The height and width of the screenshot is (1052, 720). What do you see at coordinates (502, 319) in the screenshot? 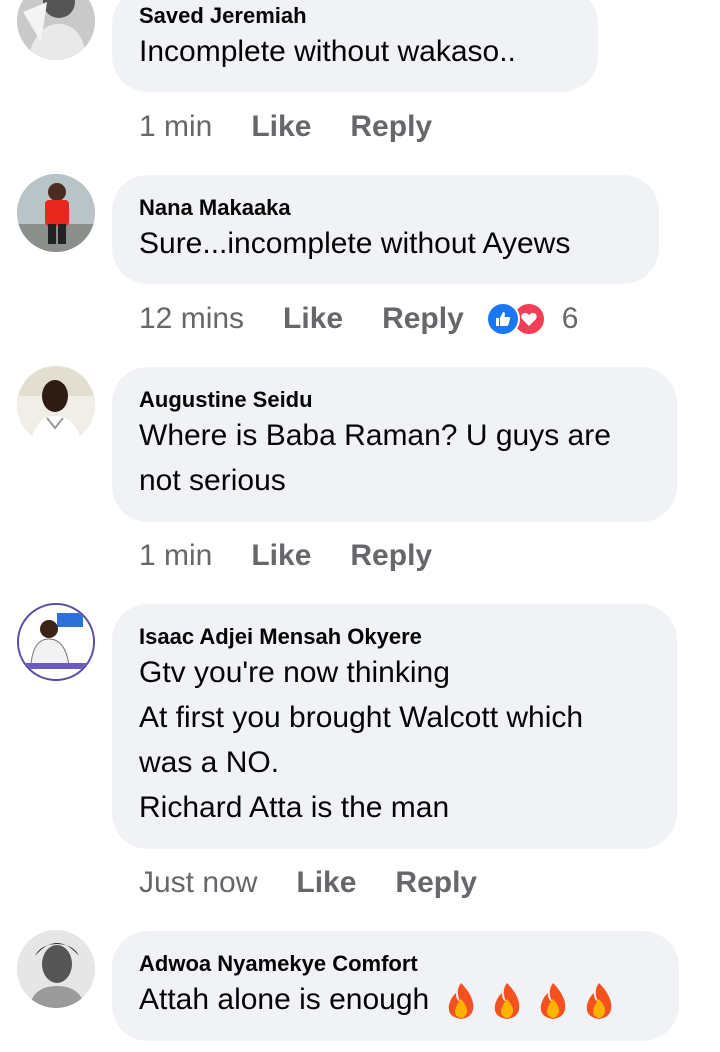
I see `like-reaction-icon` at bounding box center [502, 319].